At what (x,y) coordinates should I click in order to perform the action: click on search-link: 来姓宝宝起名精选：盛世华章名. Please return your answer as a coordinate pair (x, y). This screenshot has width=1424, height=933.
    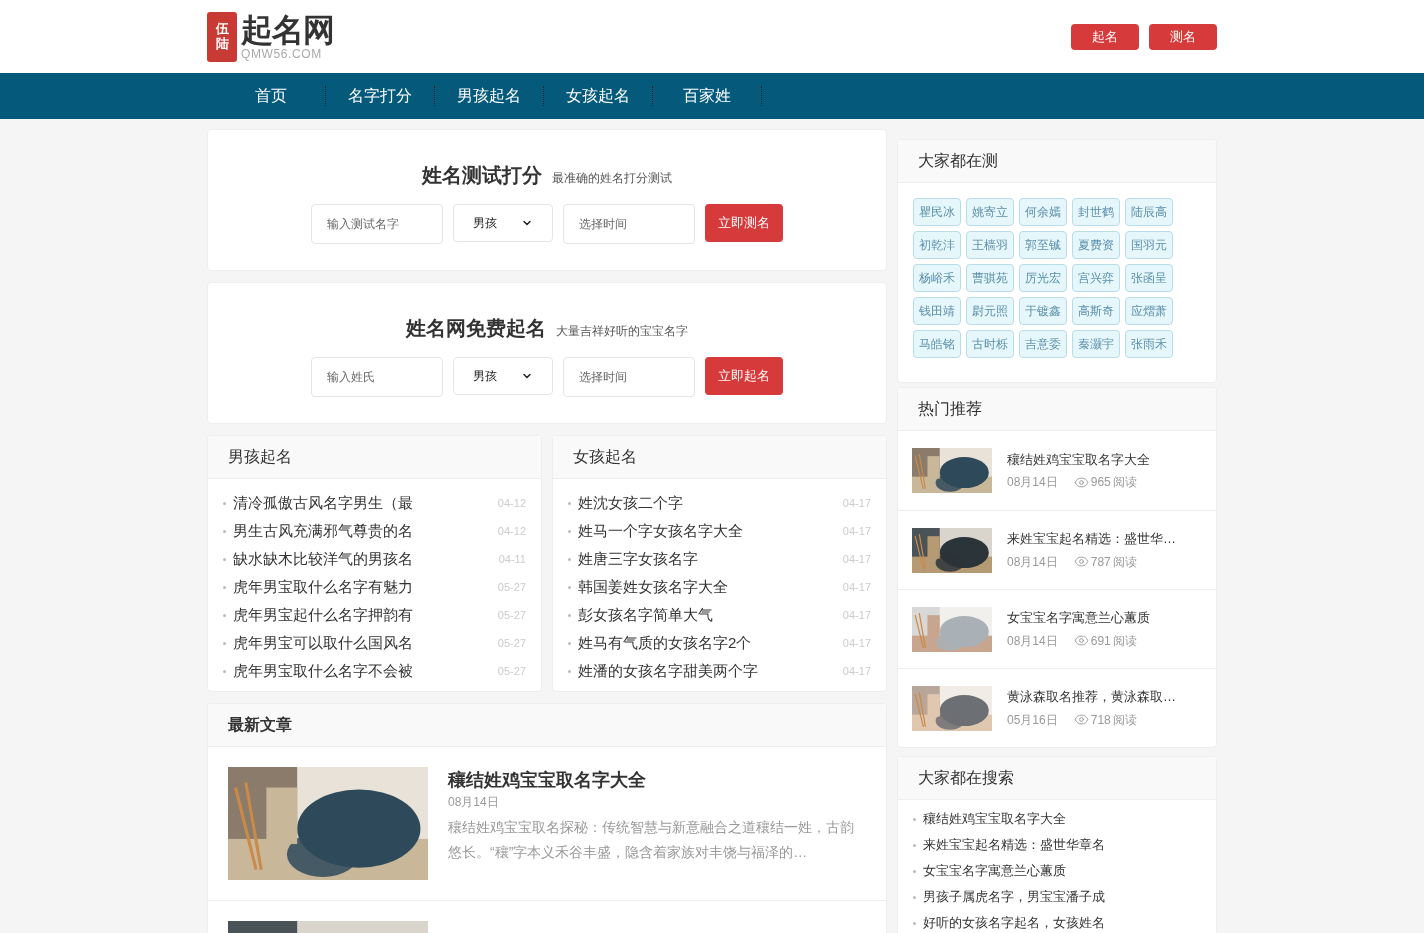
    Looking at the image, I should click on (1014, 845).